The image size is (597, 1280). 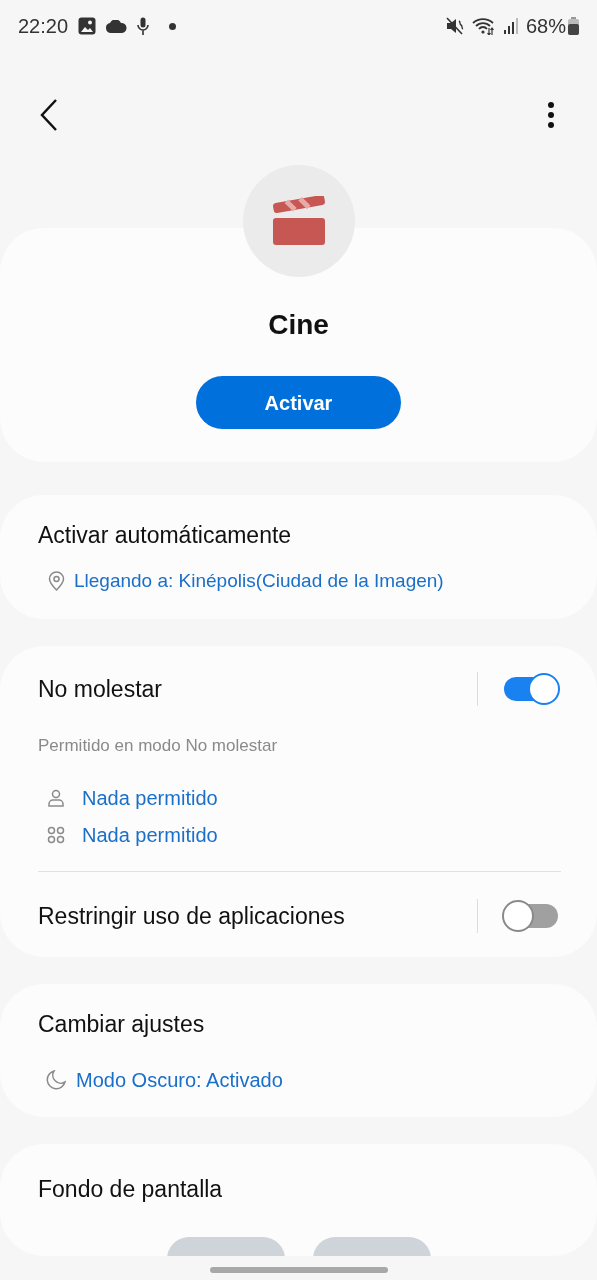 What do you see at coordinates (173, 26) in the screenshot?
I see `dot-icon` at bounding box center [173, 26].